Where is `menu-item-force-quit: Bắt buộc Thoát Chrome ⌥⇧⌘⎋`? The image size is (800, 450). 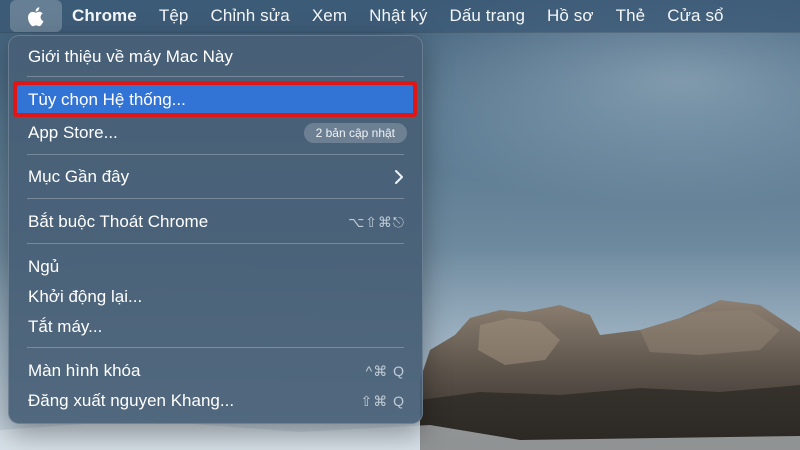 menu-item-force-quit: Bắt buộc Thoát Chrome ⌥⇧⌘⎋ is located at coordinates (215, 222).